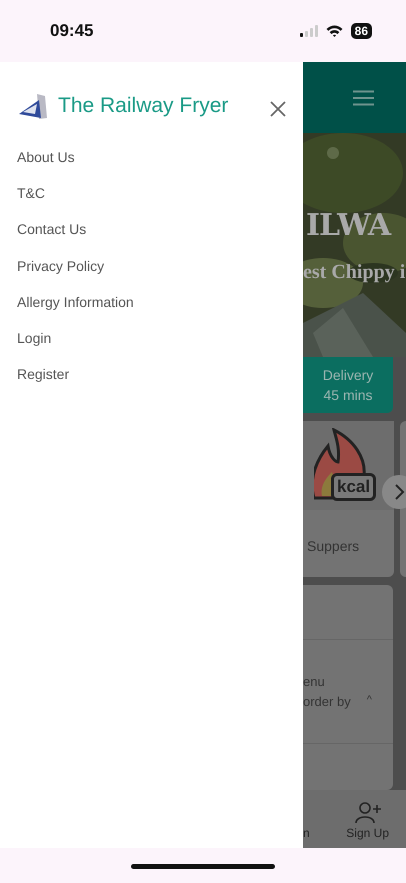 The image size is (406, 883). I want to click on clock: 09:45, so click(72, 31).